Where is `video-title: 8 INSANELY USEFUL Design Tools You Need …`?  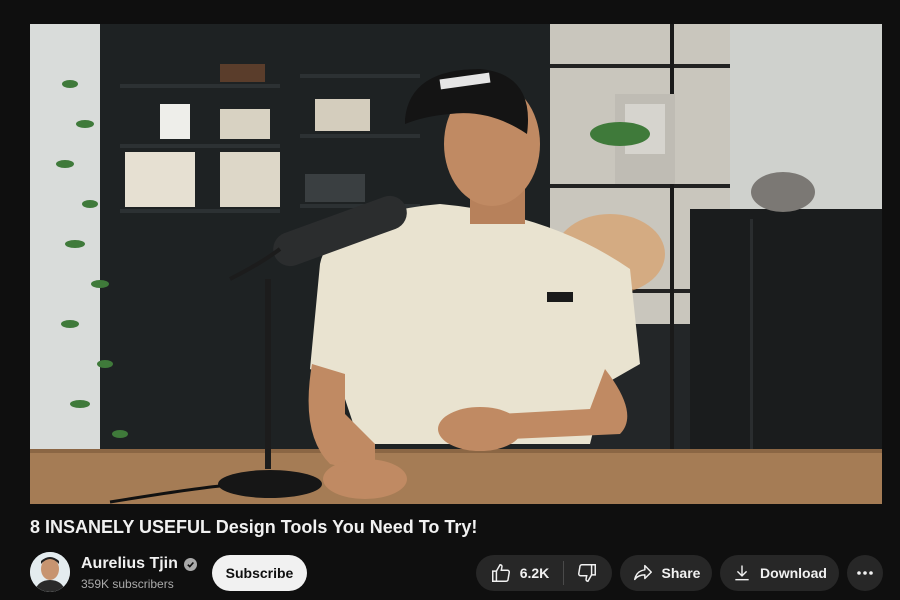
video-title: 8 INSANELY USEFUL Design Tools You Need … is located at coordinates (254, 527).